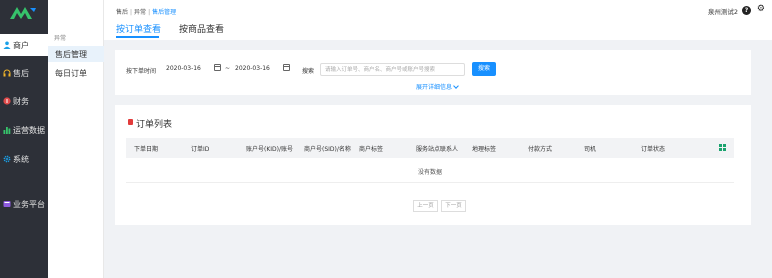 The width and height of the screenshot is (772, 278). Describe the element at coordinates (7, 204) in the screenshot. I see `platform-icon` at that location.